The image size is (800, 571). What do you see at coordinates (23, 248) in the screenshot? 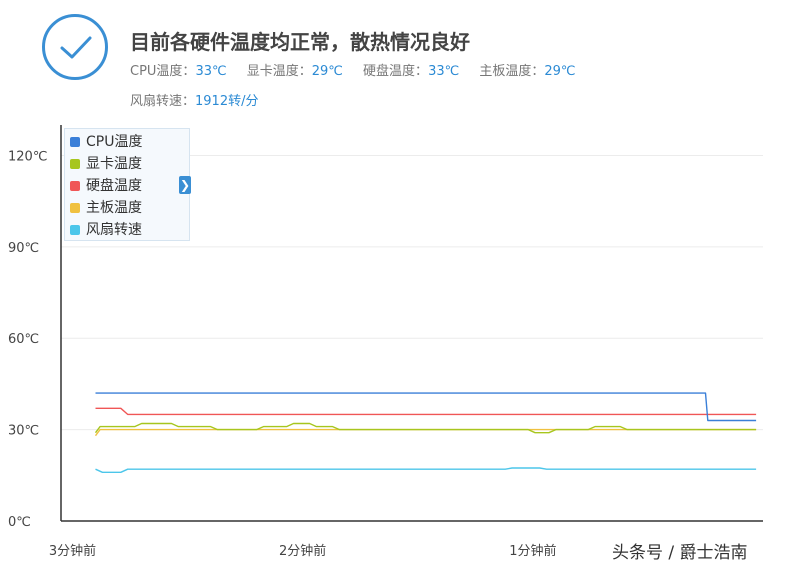
I see `y-tick-label: 90℃` at bounding box center [23, 248].